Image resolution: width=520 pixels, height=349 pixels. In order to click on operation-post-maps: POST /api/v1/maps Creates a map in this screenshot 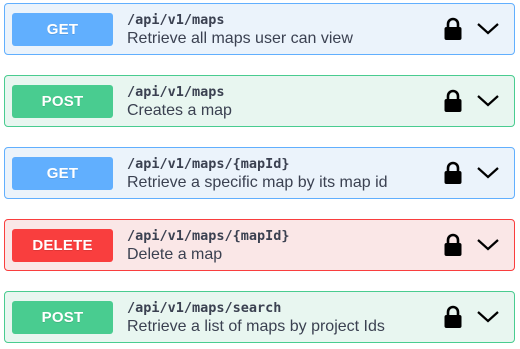, I will do `click(259, 101)`.